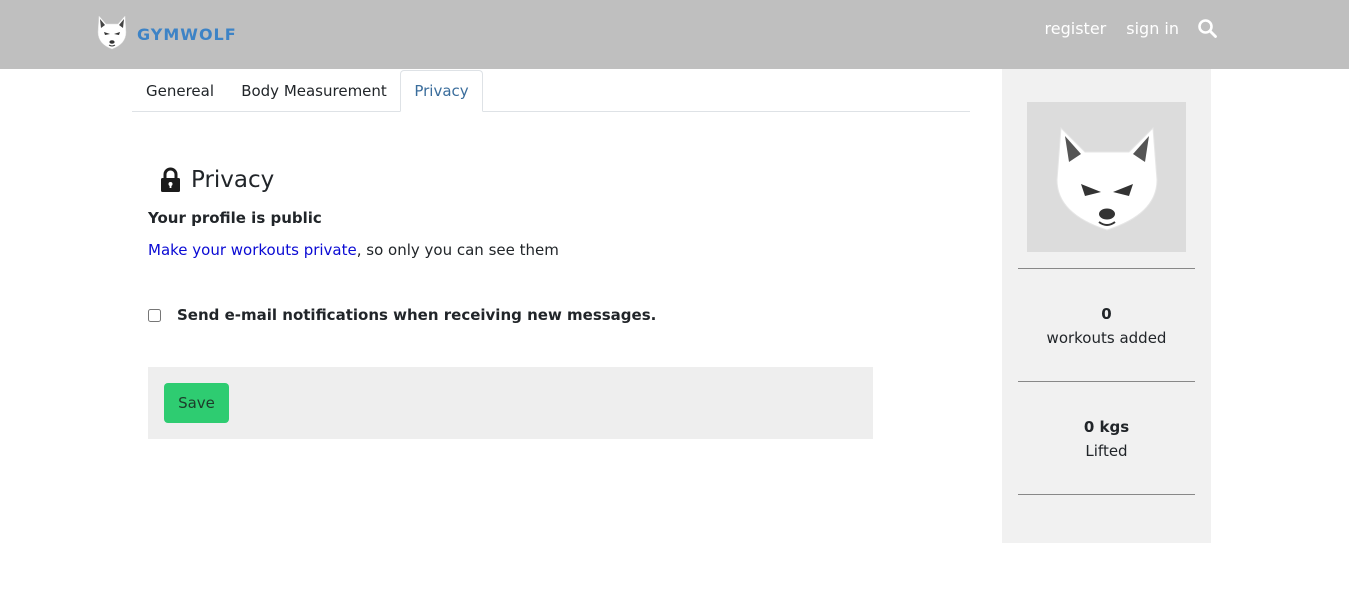  What do you see at coordinates (233, 180) in the screenshot?
I see `page-title: Privacy` at bounding box center [233, 180].